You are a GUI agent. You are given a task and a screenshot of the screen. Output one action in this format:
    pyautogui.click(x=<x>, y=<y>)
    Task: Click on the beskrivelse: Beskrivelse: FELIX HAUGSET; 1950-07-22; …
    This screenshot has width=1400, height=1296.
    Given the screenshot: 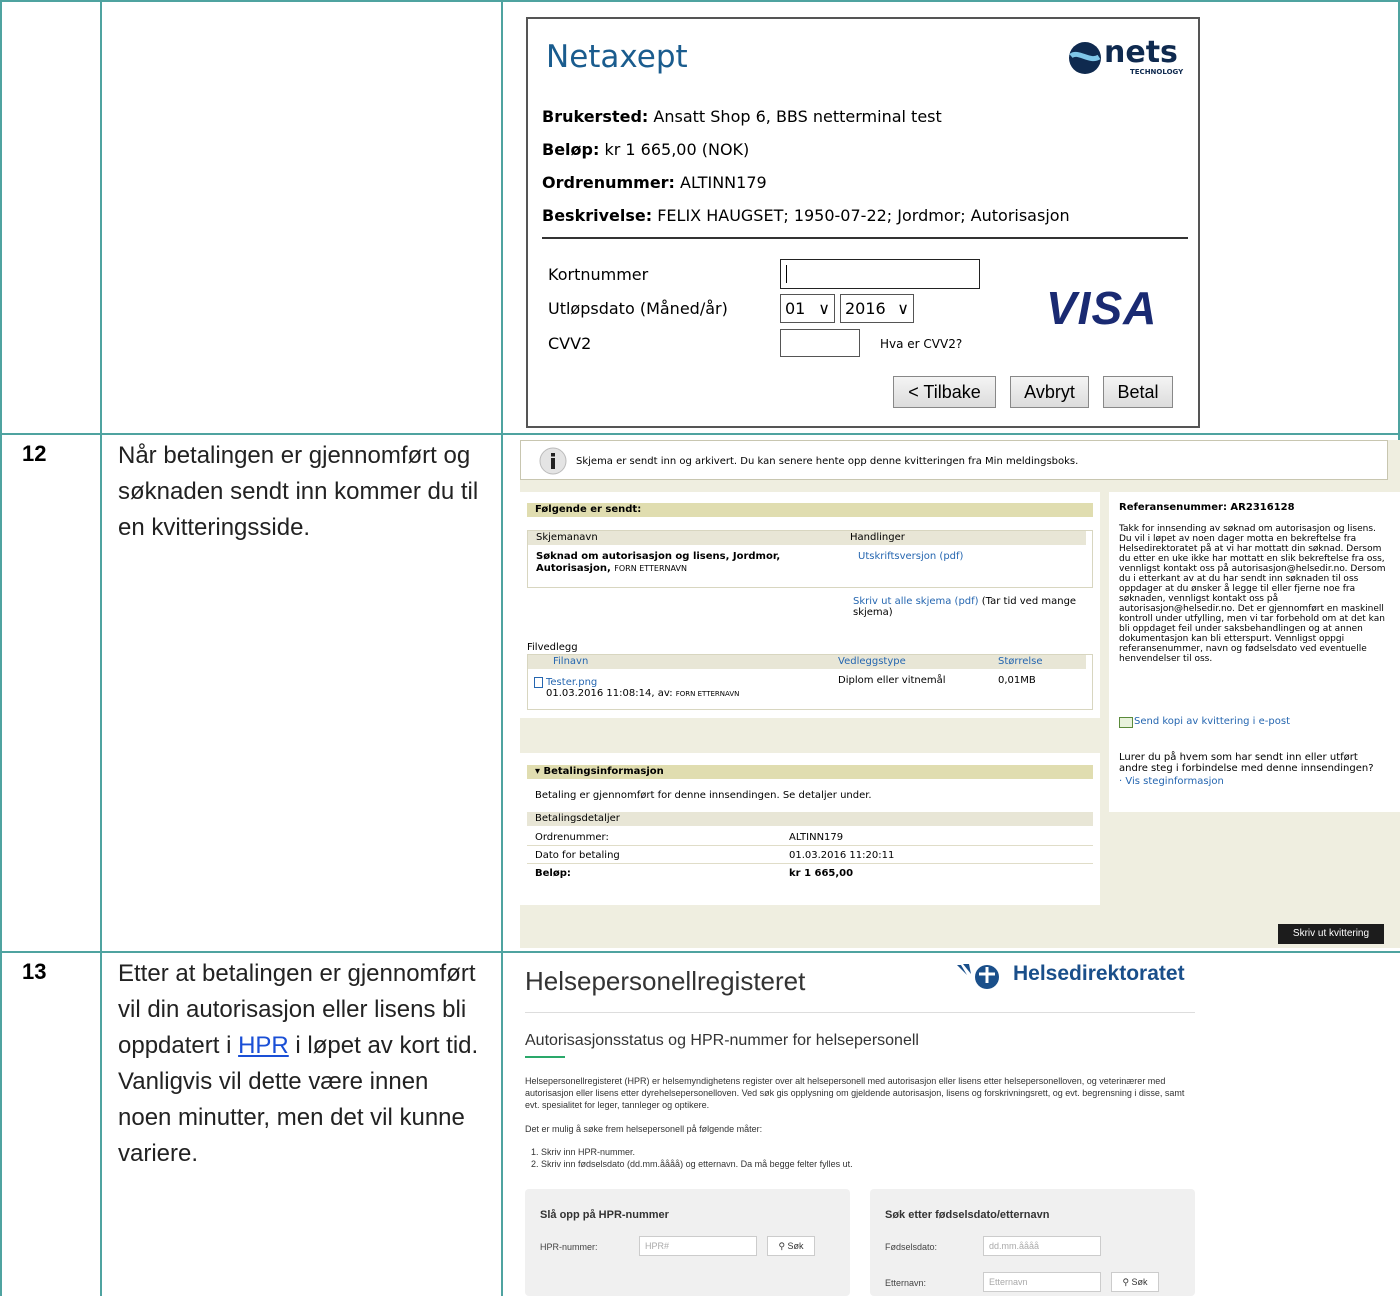 What is the action you would take?
    pyautogui.click(x=806, y=215)
    